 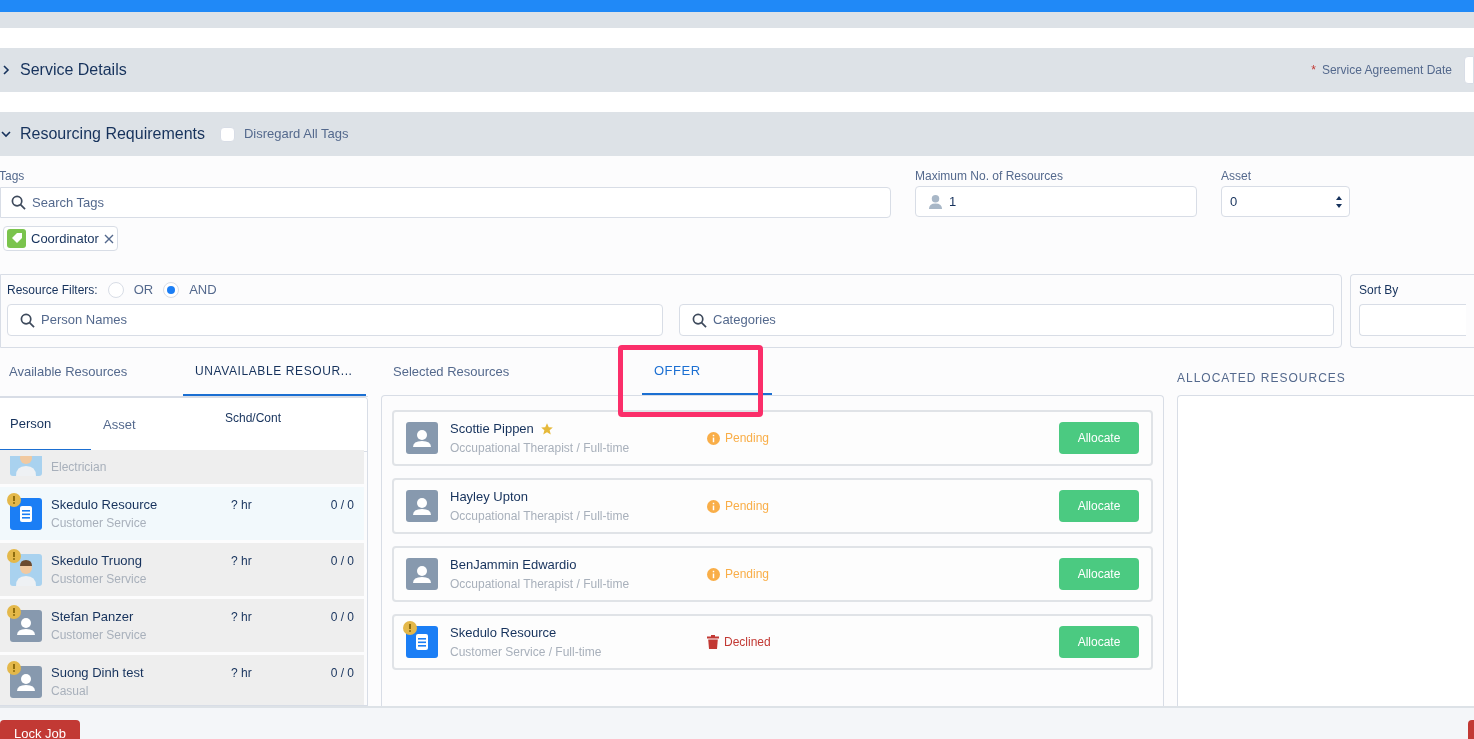 What do you see at coordinates (6, 134) in the screenshot?
I see `chevron-down-icon` at bounding box center [6, 134].